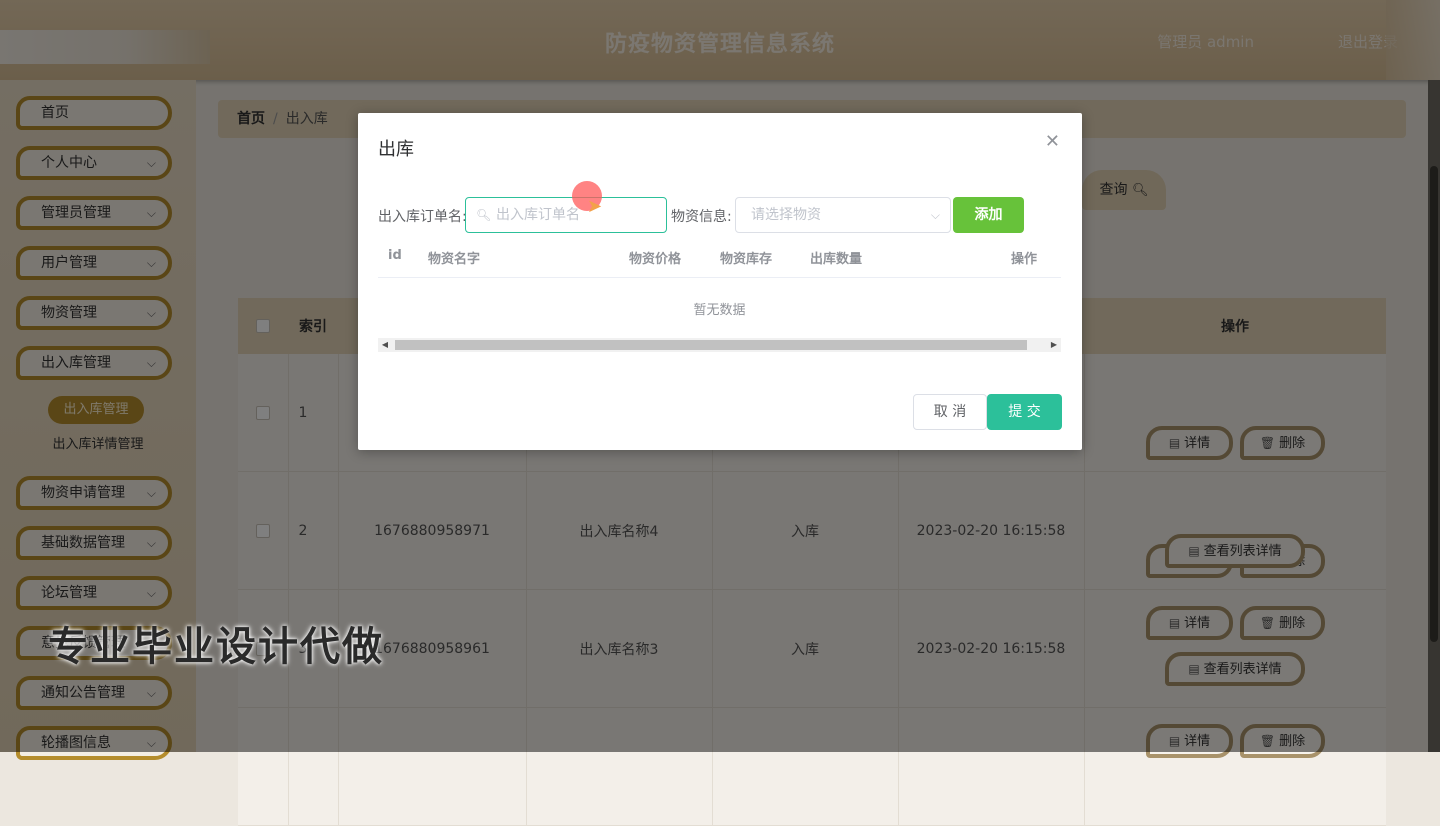 This screenshot has height=826, width=1440. What do you see at coordinates (395, 255) in the screenshot?
I see `col-id: id` at bounding box center [395, 255].